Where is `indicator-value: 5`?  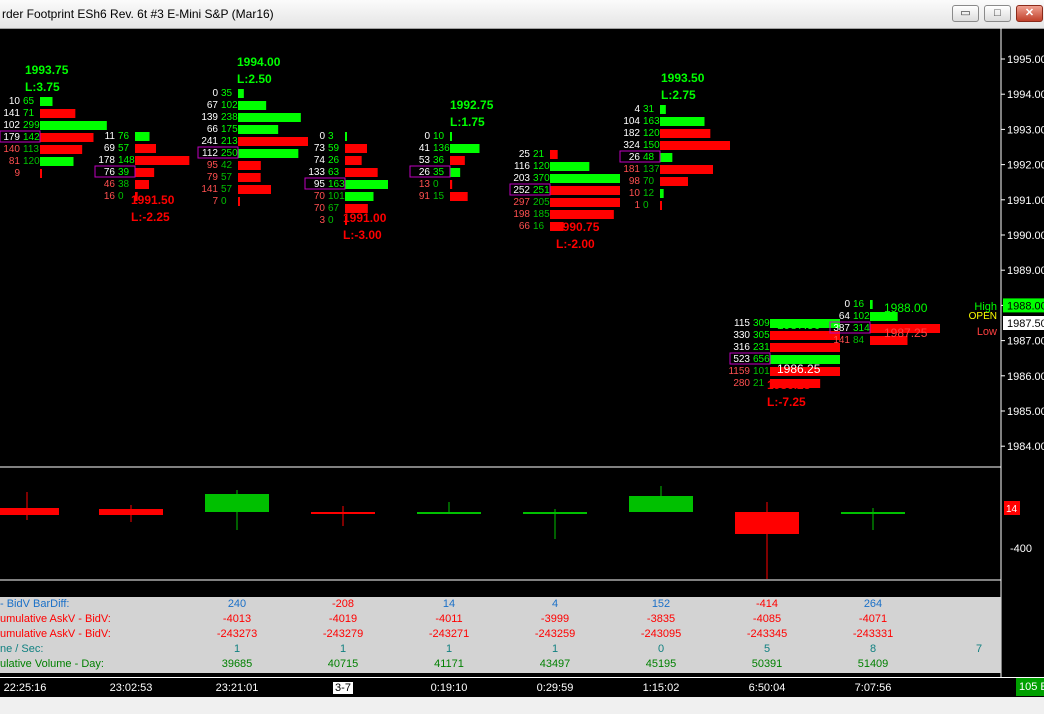
indicator-value: 5 is located at coordinates (767, 649).